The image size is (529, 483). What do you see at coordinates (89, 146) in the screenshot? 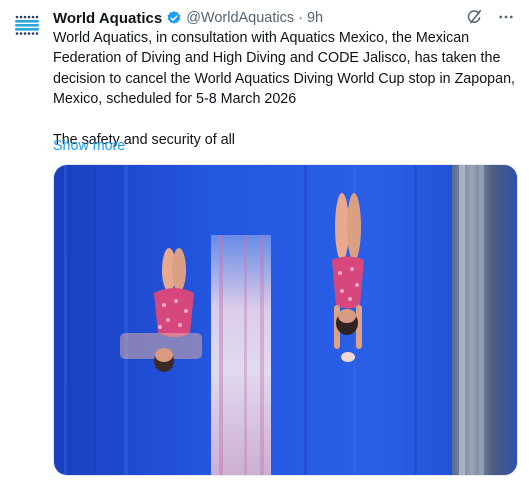
I see `show-more-link: Show more` at bounding box center [89, 146].